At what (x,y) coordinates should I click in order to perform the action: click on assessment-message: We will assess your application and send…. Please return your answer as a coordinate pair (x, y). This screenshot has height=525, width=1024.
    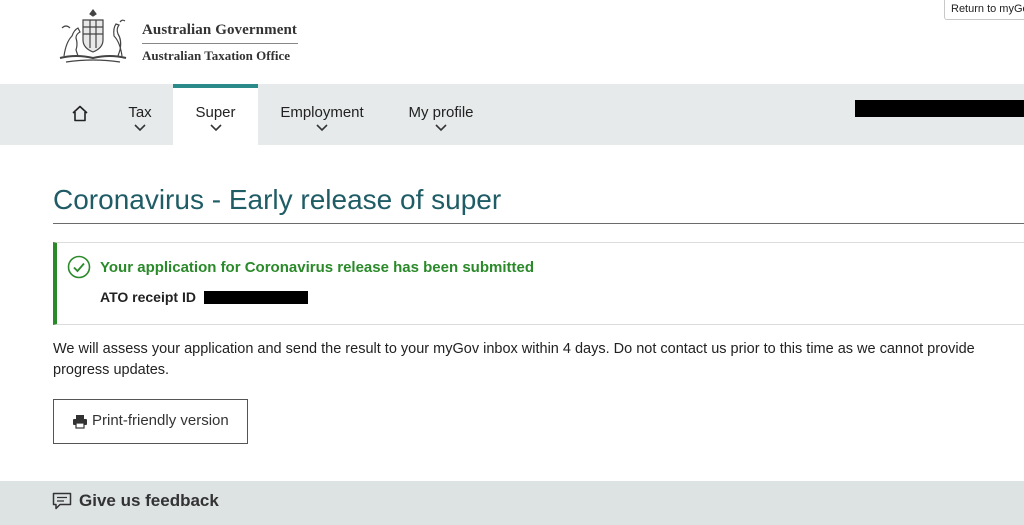
    Looking at the image, I should click on (514, 359).